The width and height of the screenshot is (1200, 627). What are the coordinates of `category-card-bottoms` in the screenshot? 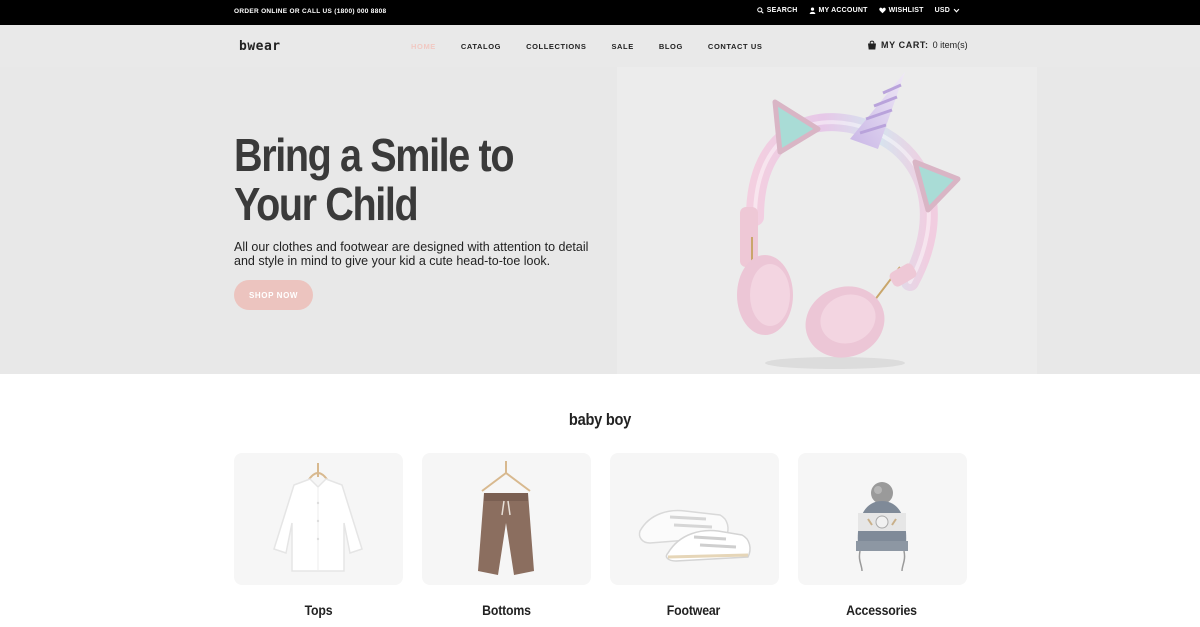 It's located at (506, 519).